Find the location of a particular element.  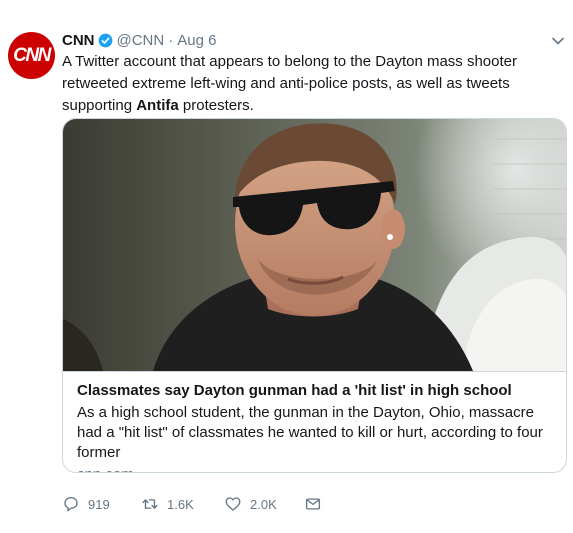

reply-icon is located at coordinates (71, 504).